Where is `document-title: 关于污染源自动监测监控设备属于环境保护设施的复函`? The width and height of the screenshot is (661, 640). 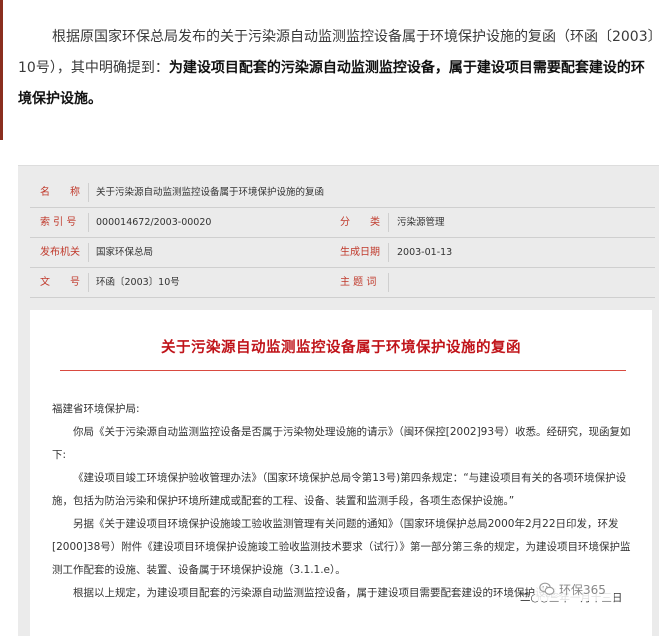 document-title: 关于污染源自动监测监控设备属于环境保护设施的复函 is located at coordinates (341, 348).